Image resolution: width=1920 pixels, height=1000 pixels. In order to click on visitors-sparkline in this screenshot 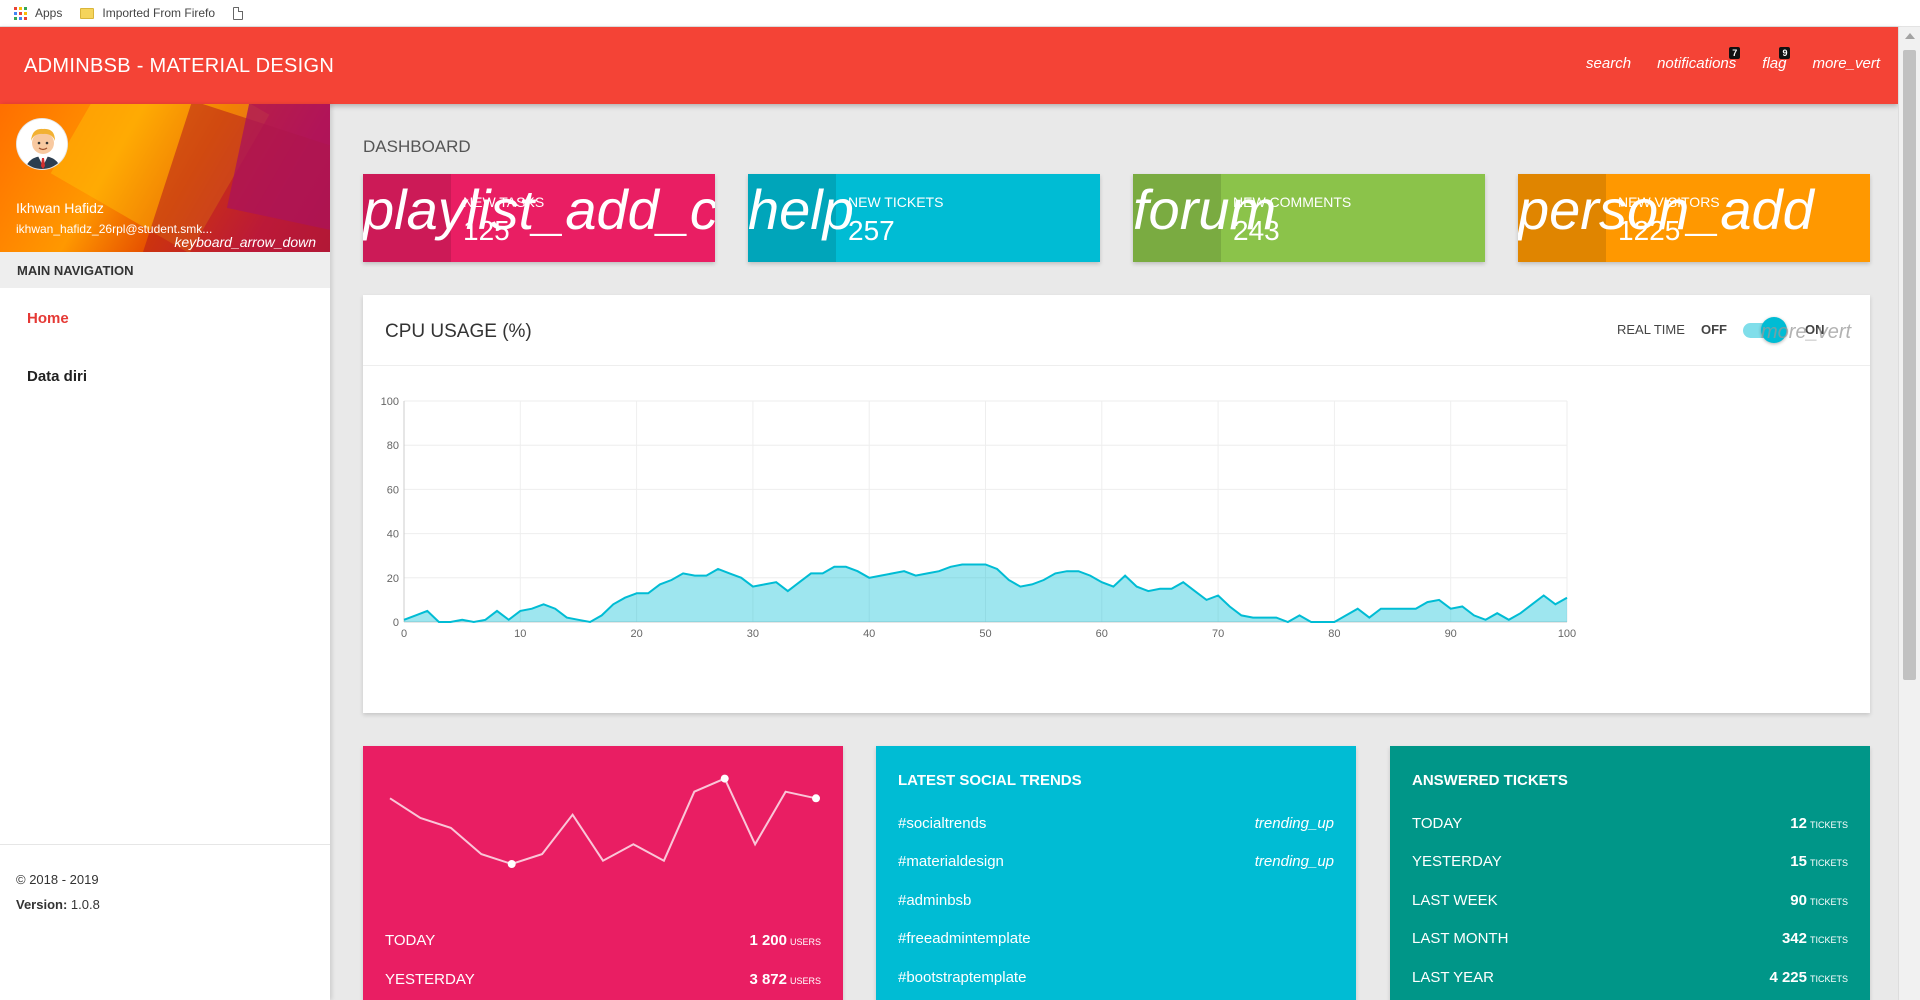, I will do `click(604, 821)`.